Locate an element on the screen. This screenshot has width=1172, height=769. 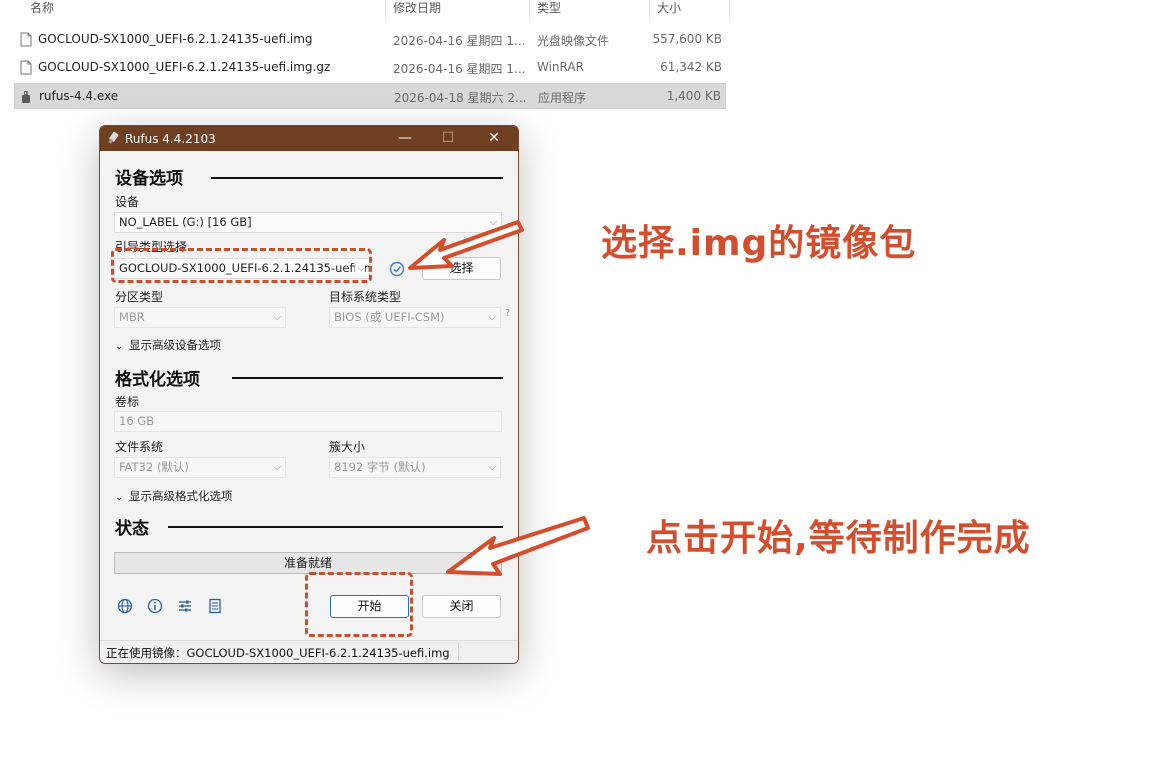
advanced-format-toggle: ⌄ 显示高级格式化选项 is located at coordinates (174, 496).